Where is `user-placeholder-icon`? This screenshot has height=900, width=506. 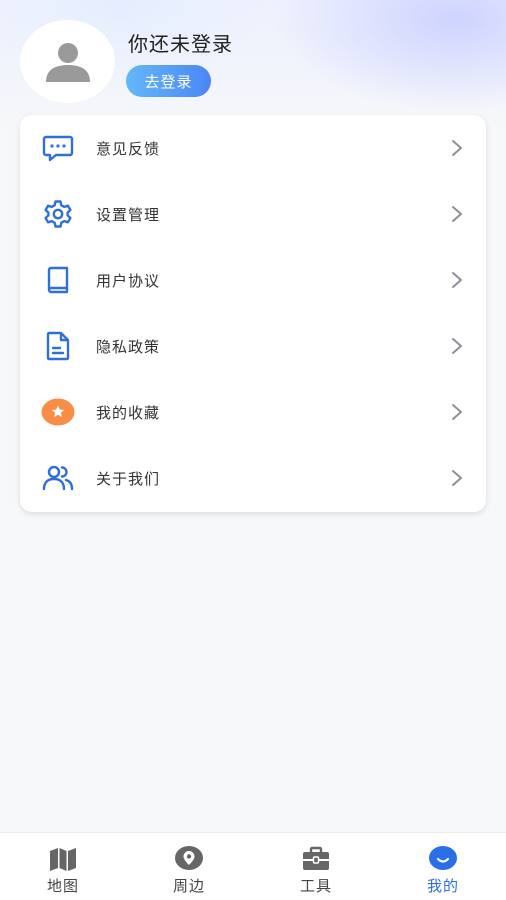 user-placeholder-icon is located at coordinates (67, 62).